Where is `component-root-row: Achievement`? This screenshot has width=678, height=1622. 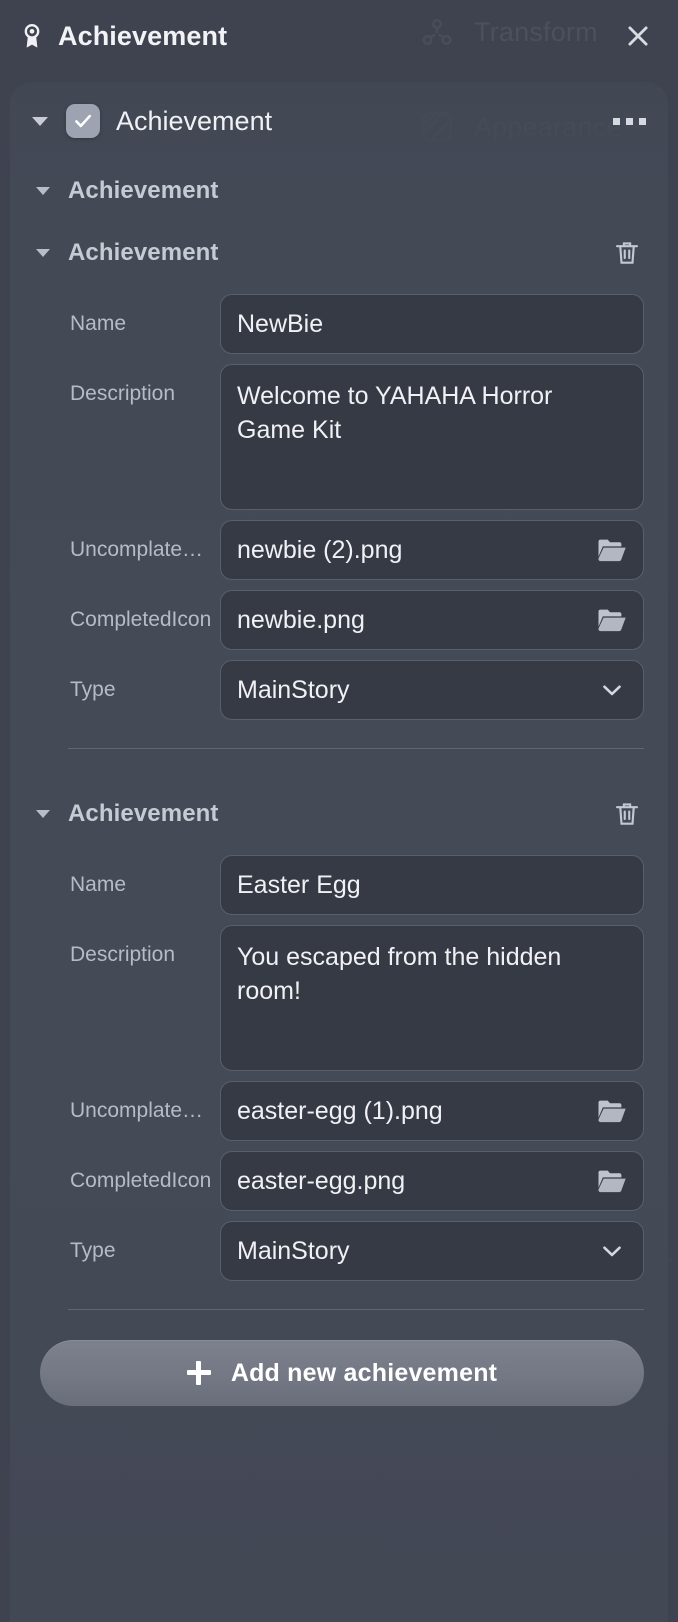 component-root-row: Achievement is located at coordinates (339, 121).